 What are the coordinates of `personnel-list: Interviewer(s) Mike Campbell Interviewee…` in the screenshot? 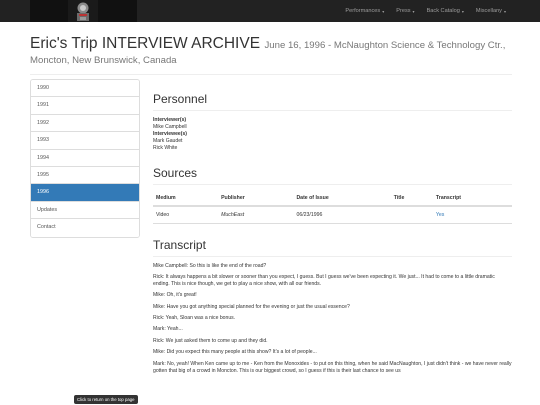 It's located at (332, 134).